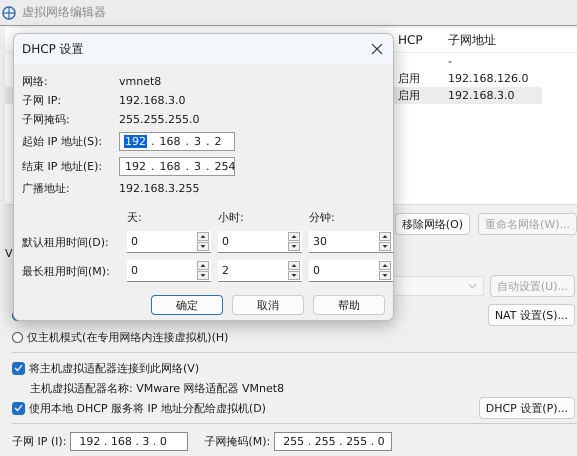 The image size is (577, 456). I want to click on subnet-mask-label: 子网掩码(M):, so click(237, 441).